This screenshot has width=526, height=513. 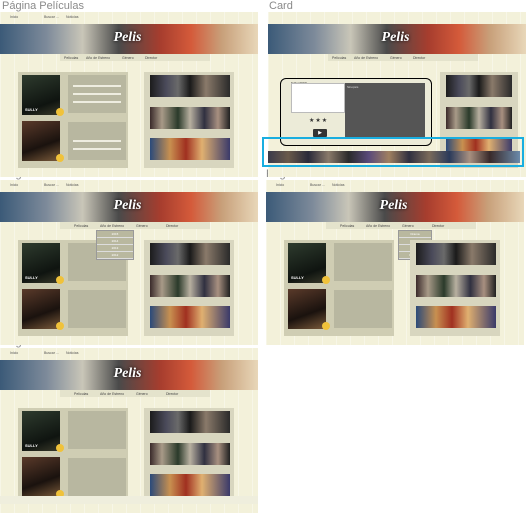 What do you see at coordinates (415, 234) in the screenshot?
I see `genre-option: Drama` at bounding box center [415, 234].